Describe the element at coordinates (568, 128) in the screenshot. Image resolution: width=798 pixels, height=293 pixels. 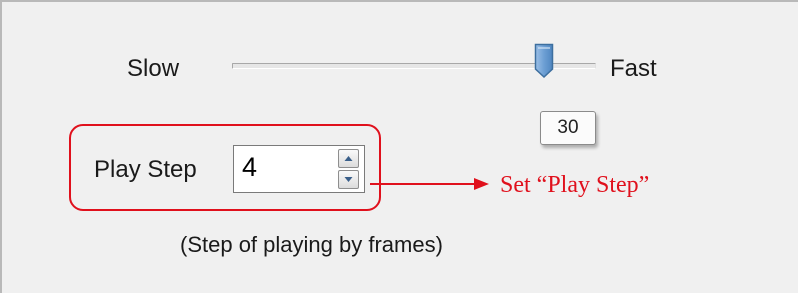
I see `slider-value-tooltip: 30` at that location.